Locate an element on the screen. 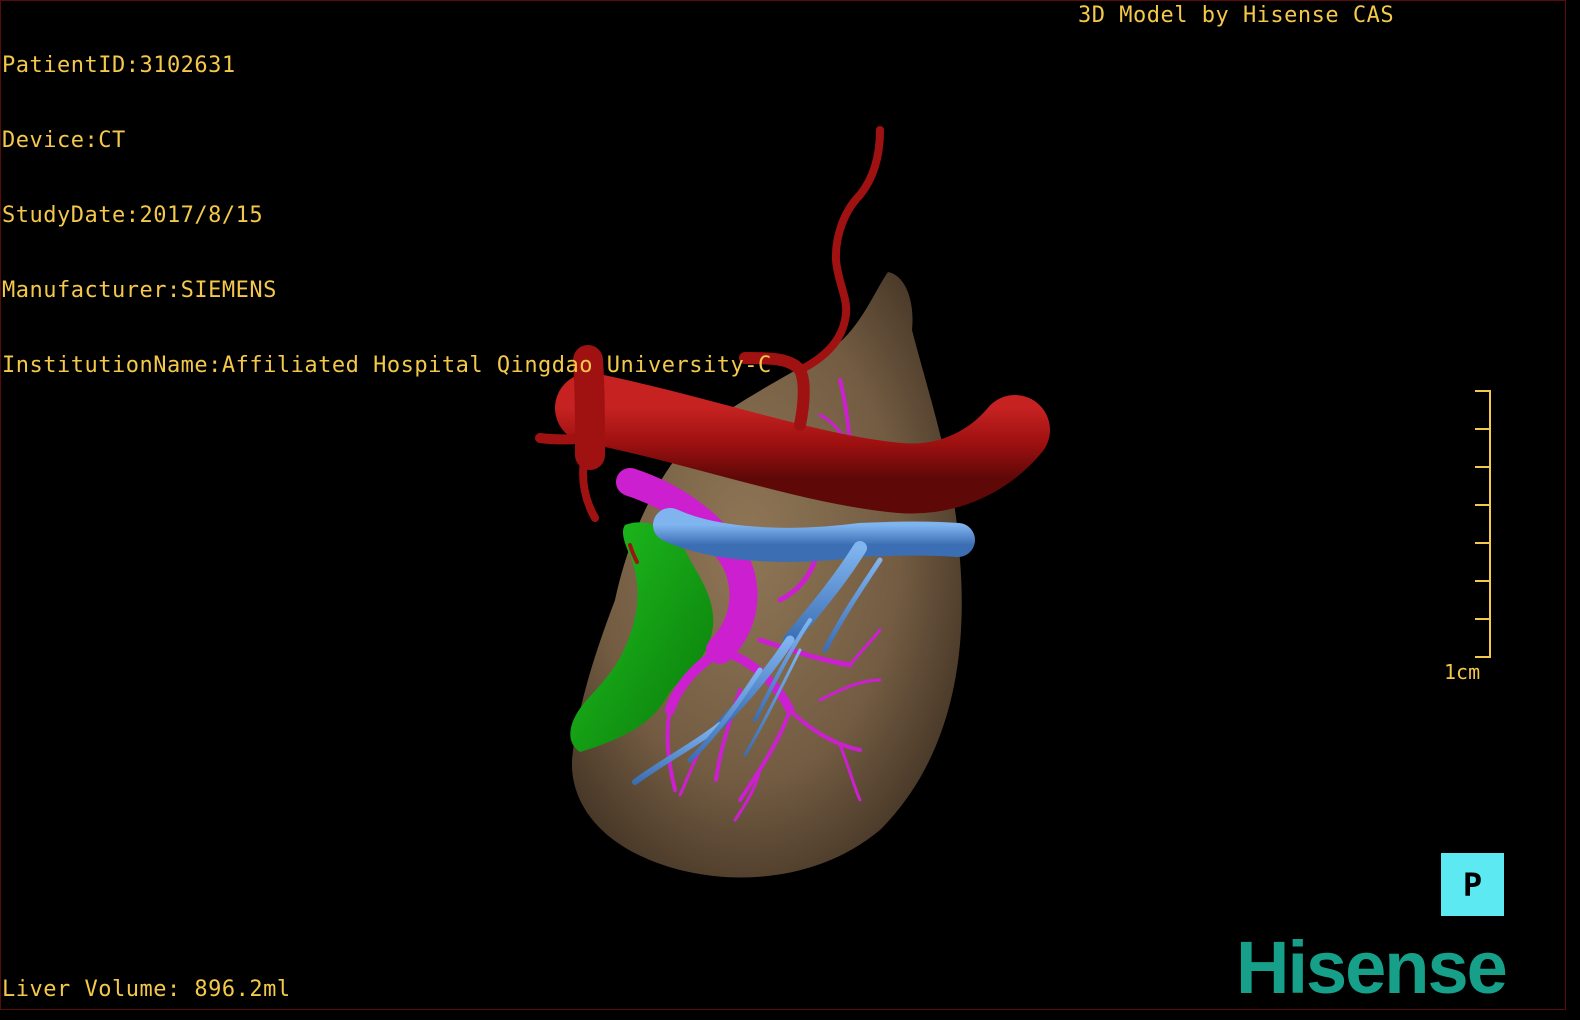 Image resolution: width=1580 pixels, height=1020 pixels. orientation-label: P is located at coordinates (1472, 884).